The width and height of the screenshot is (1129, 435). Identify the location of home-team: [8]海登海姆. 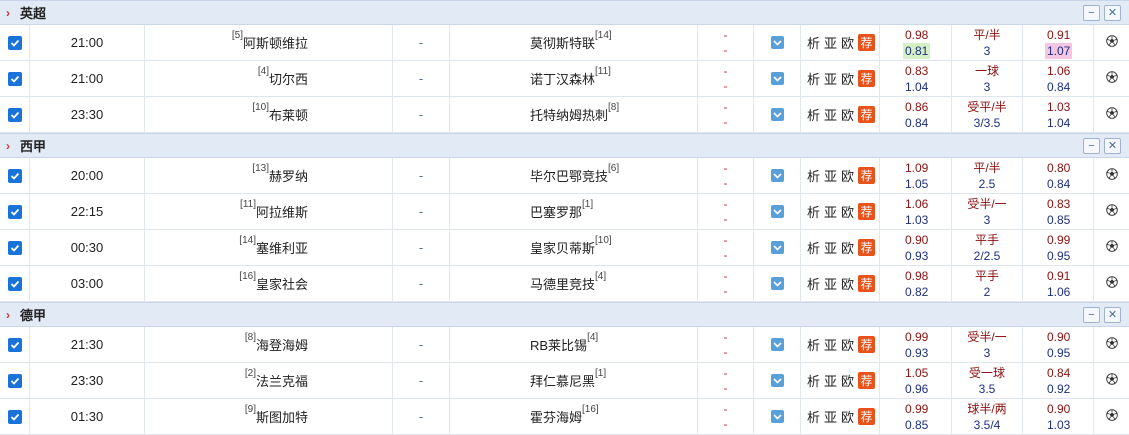
(276, 343).